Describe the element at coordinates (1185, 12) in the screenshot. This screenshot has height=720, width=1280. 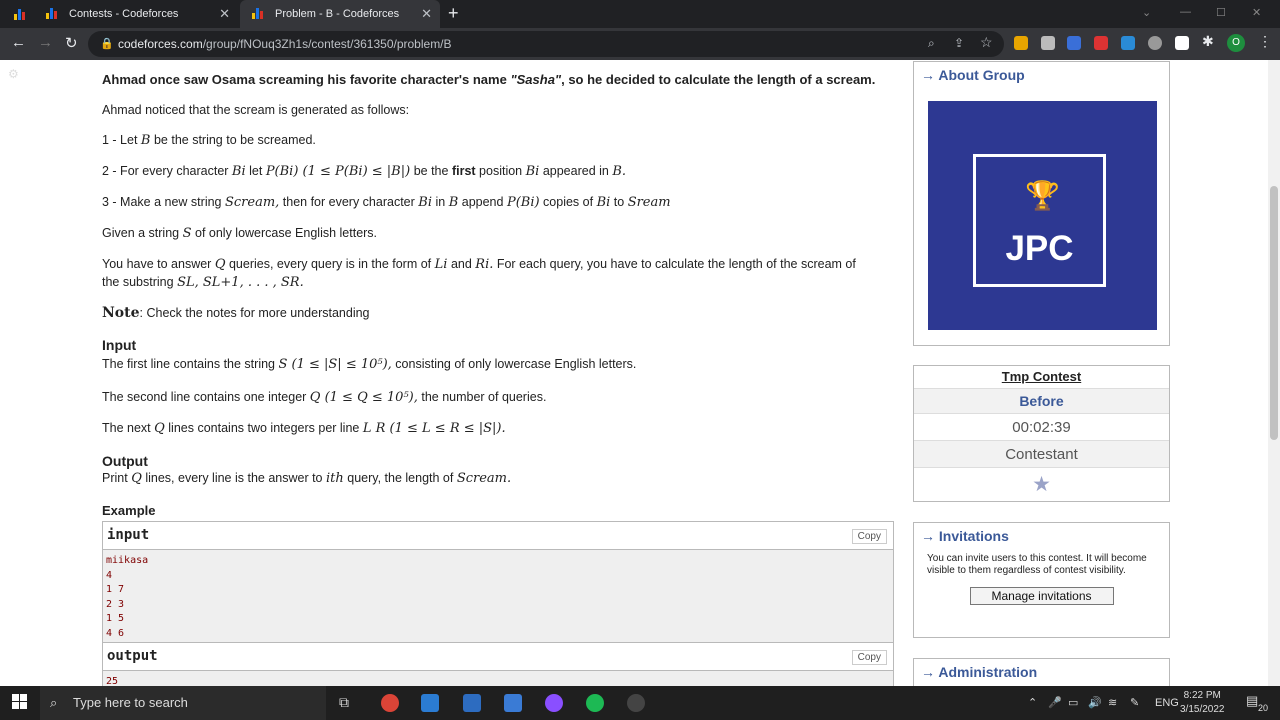
I see `minimize-icon: —` at that location.